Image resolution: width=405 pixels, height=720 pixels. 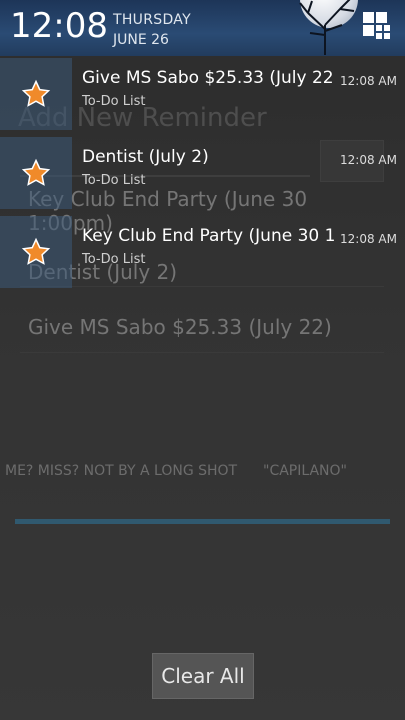 I want to click on notification-title: Key Club End Party (June 30 1:00pm), so click(x=208, y=236).